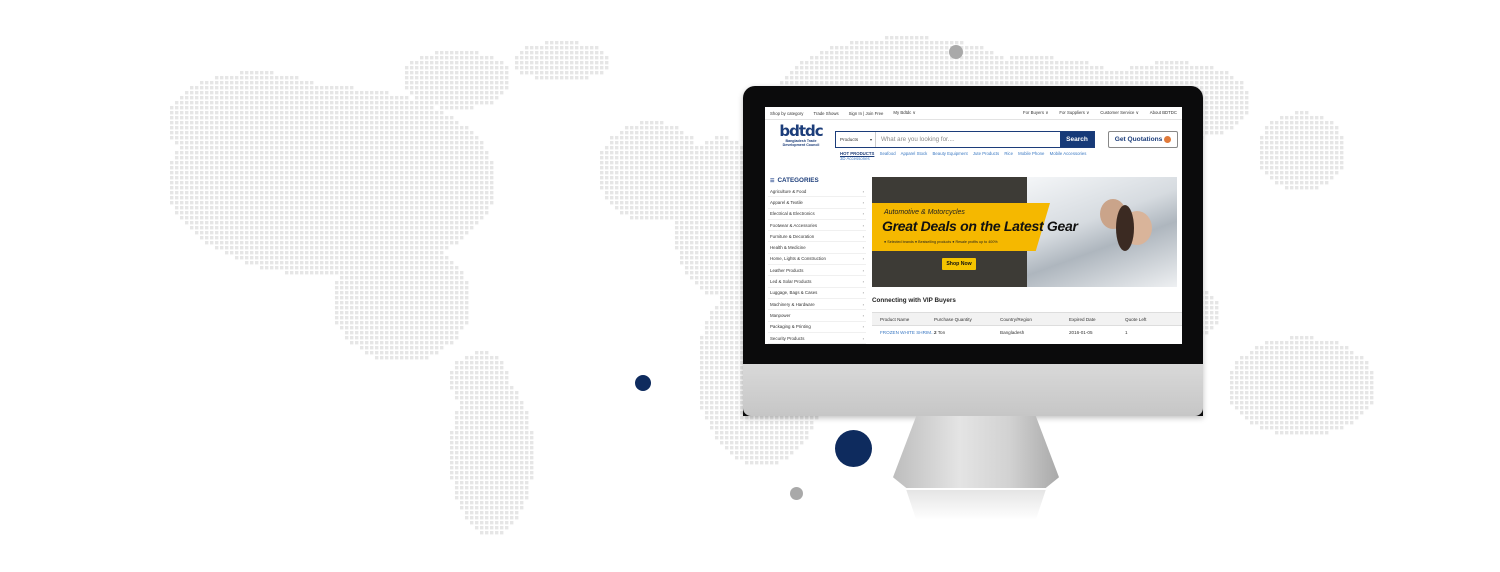  What do you see at coordinates (643, 383) in the screenshot?
I see `decor-dot-navy-small` at bounding box center [643, 383].